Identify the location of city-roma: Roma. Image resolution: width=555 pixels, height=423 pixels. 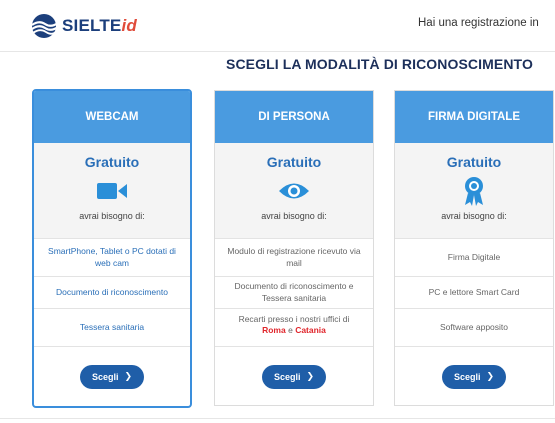
(274, 330).